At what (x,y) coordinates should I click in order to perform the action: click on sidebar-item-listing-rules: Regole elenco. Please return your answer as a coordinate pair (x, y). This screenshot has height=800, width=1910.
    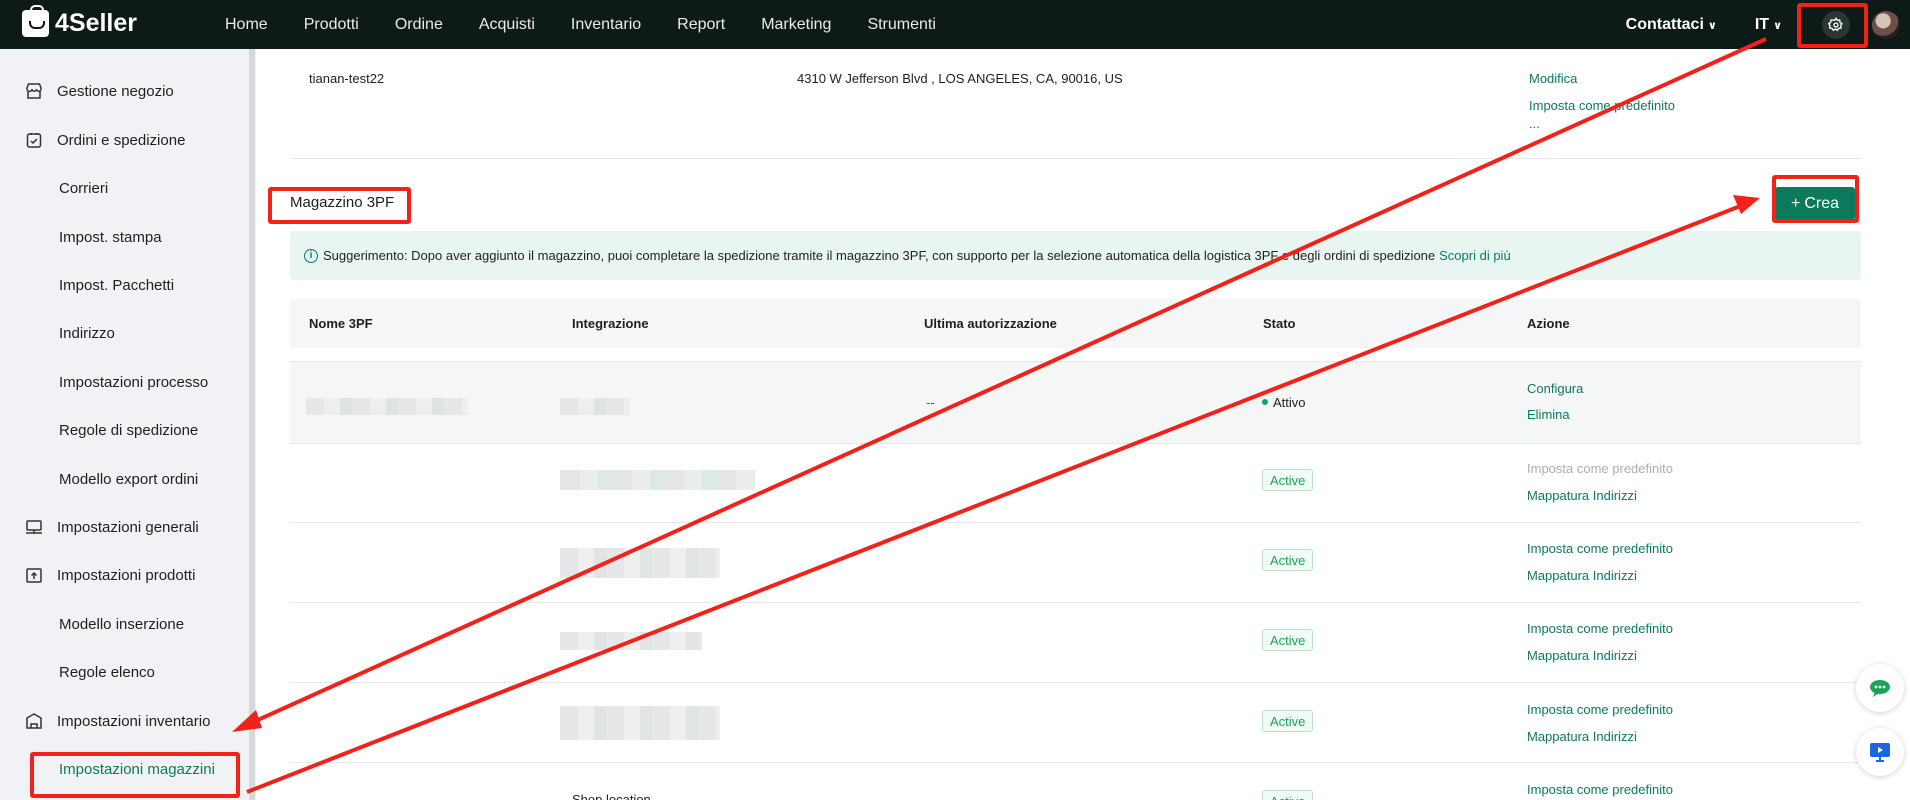
    Looking at the image, I should click on (125, 672).